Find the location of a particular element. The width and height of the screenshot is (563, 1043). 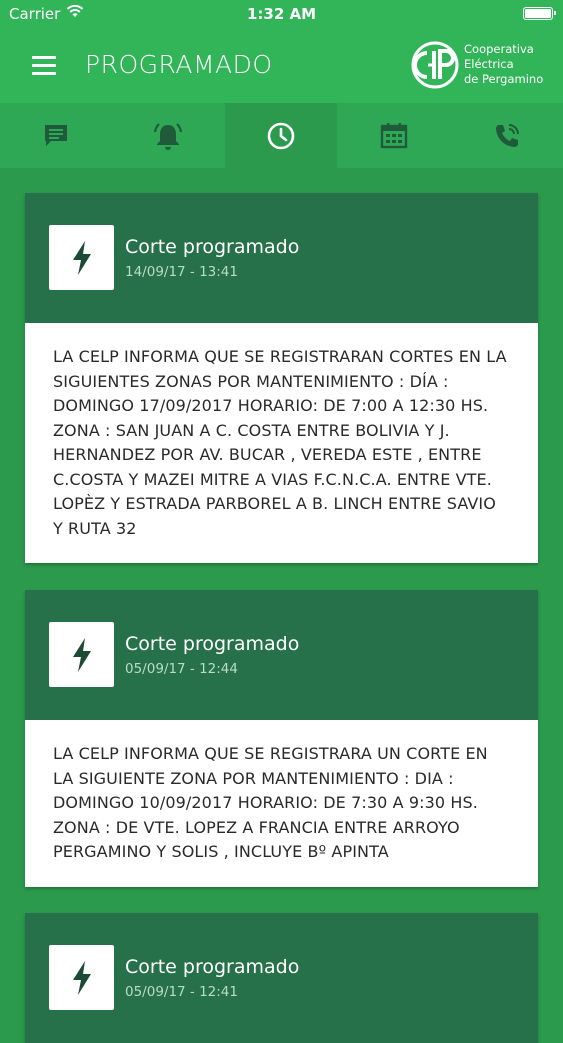

notice-date: 05/09/17 - 12:41 is located at coordinates (181, 992).